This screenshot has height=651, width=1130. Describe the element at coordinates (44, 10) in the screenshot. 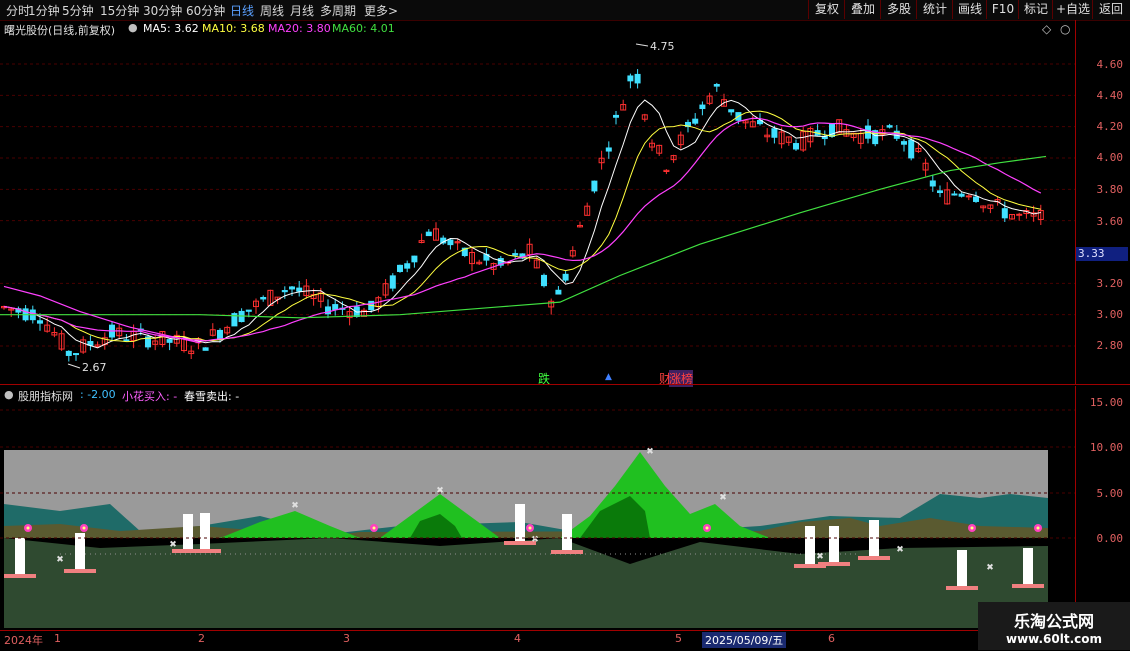

I see `tab-1min: 1分钟` at that location.